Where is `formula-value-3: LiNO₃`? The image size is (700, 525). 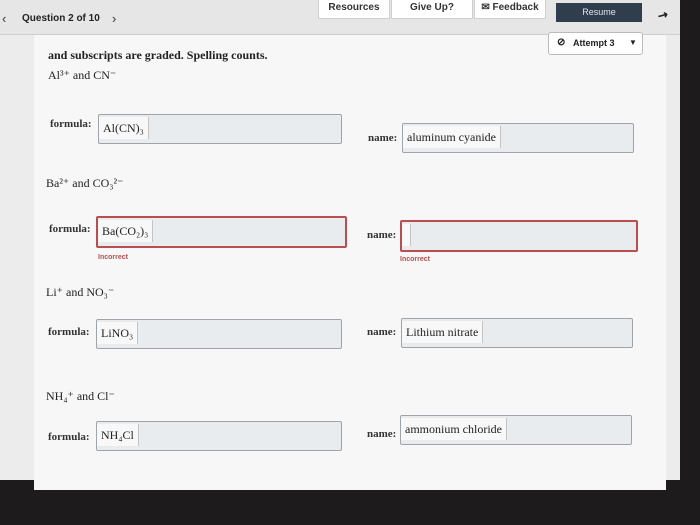 formula-value-3: LiNO₃ is located at coordinates (118, 333).